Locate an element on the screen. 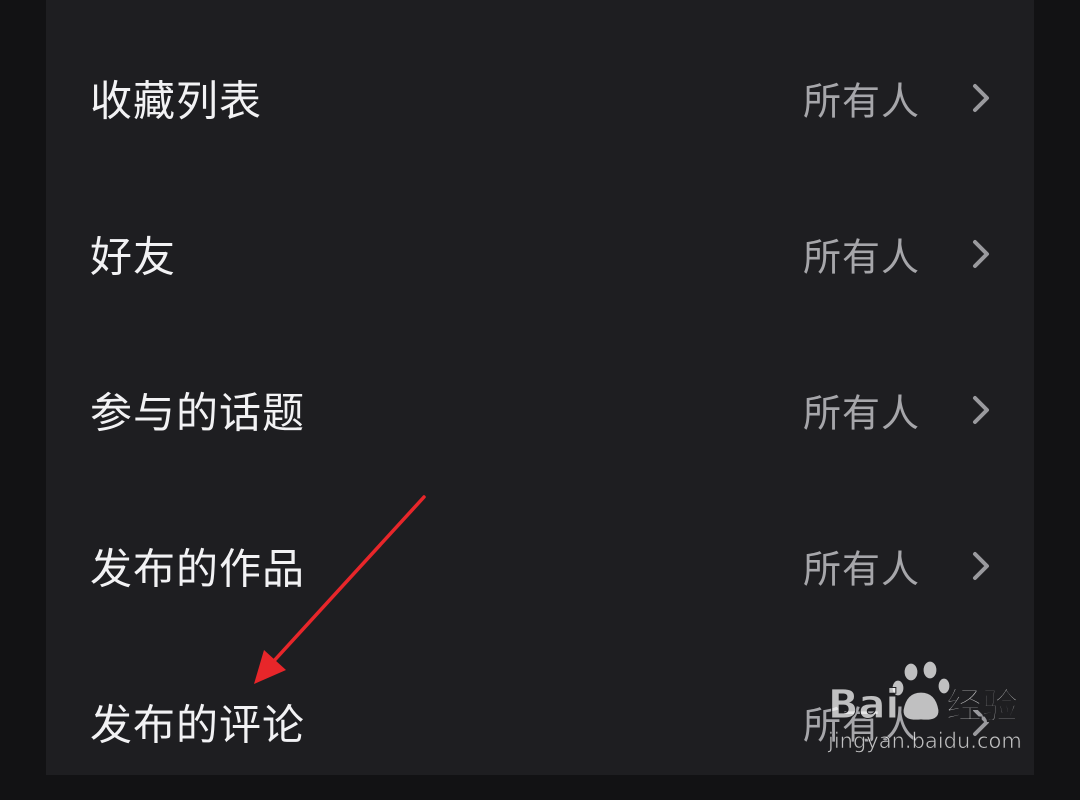 The image size is (1080, 800). setting-label: 好友 is located at coordinates (133, 257).